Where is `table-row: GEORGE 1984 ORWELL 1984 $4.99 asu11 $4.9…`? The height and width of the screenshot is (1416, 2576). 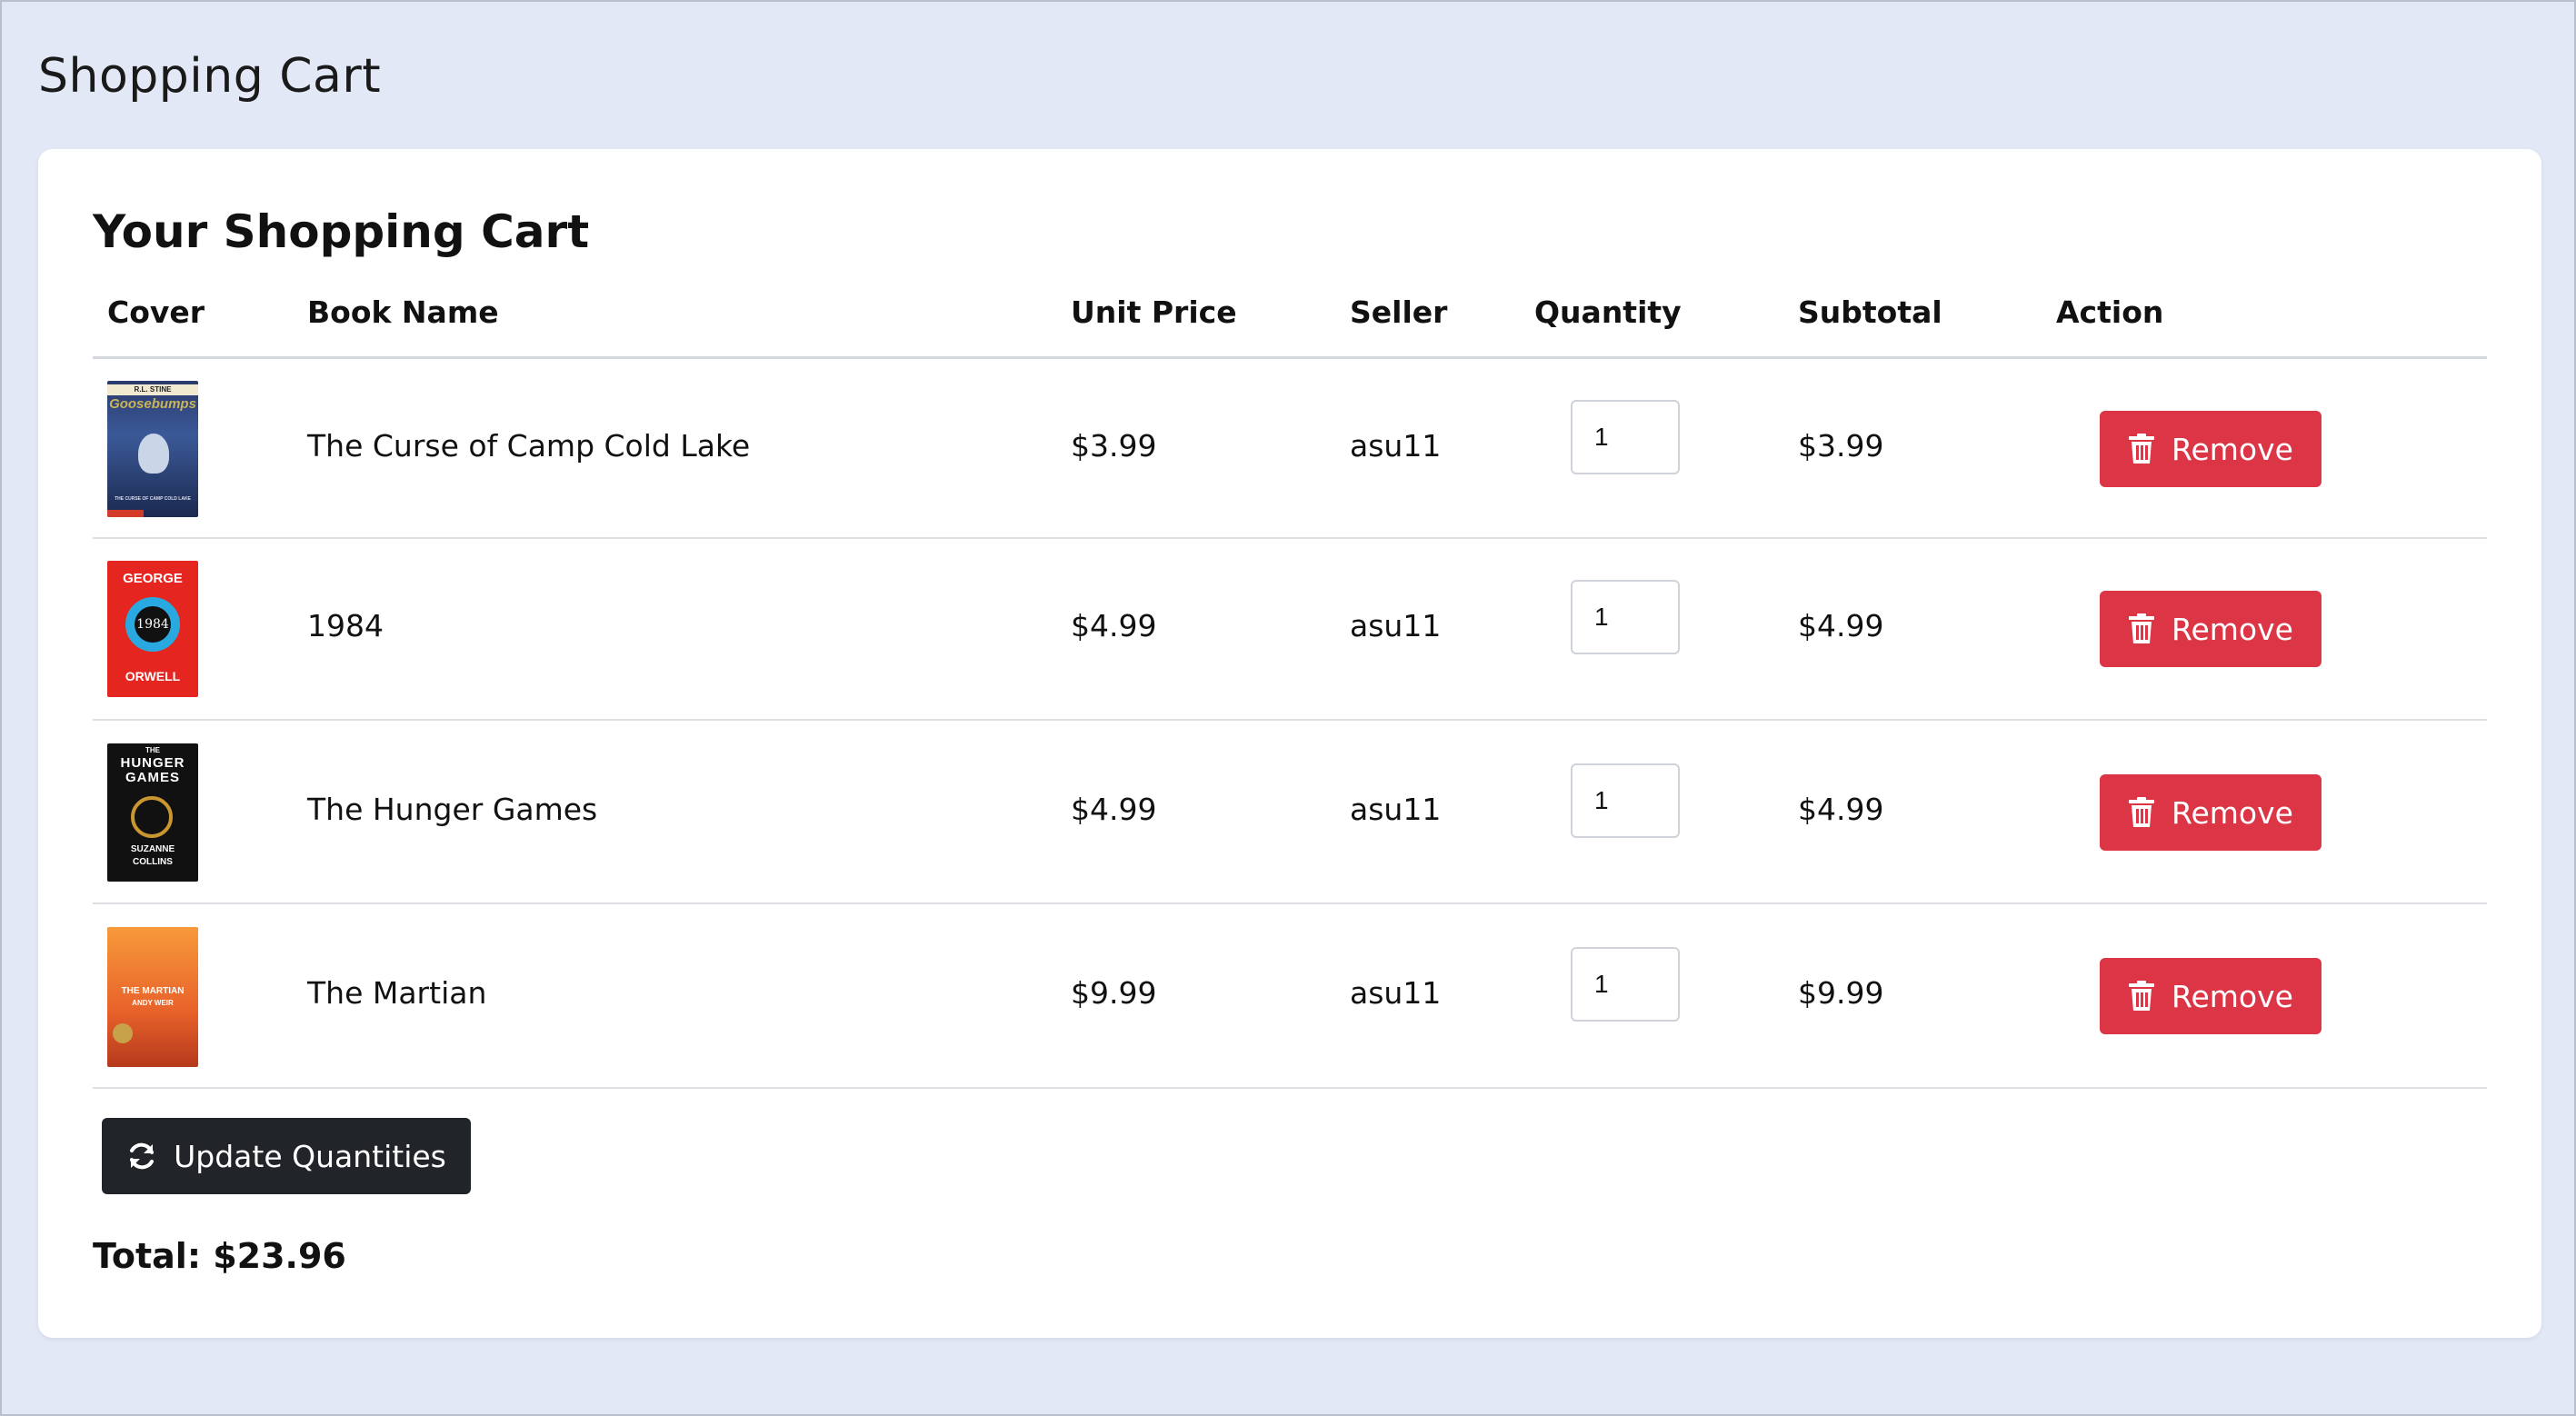
table-row: GEORGE 1984 ORWELL 1984 $4.99 asu11 $4.9… is located at coordinates (1290, 630).